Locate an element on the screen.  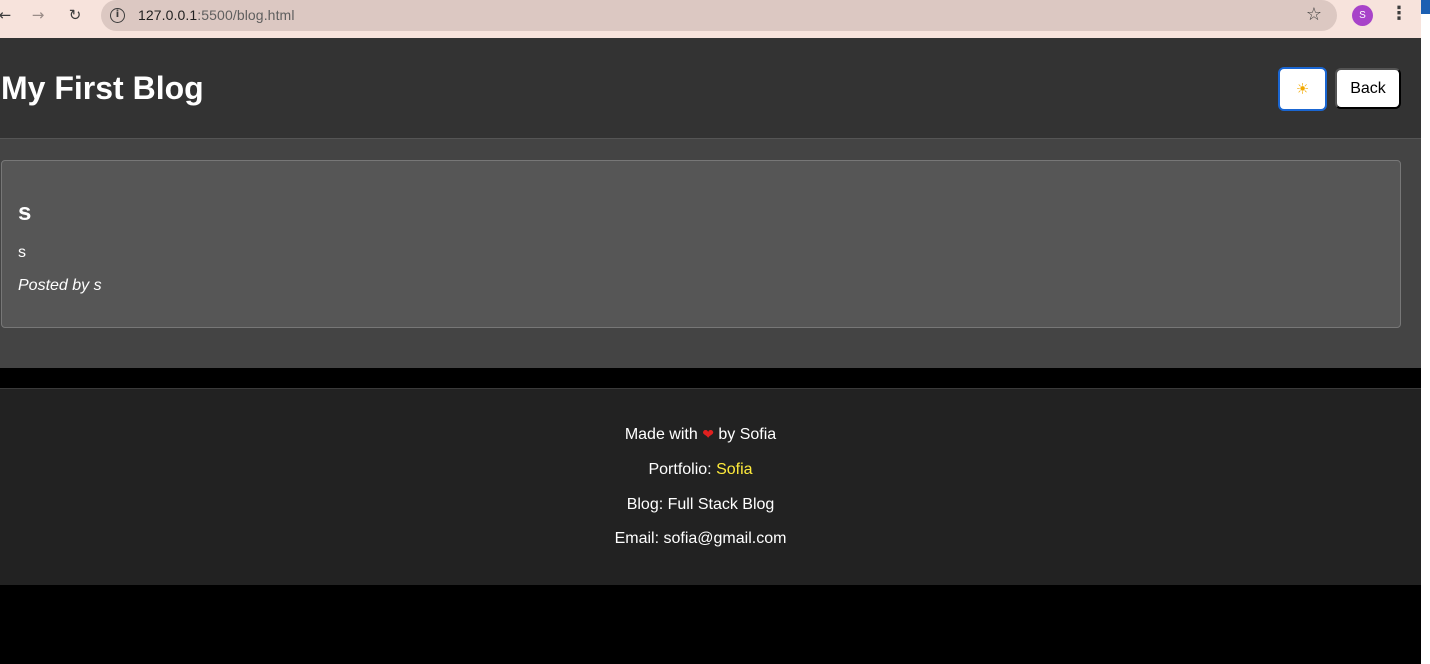
address-bar: i 127.0.0.1:5500/blog.html ☆ is located at coordinates (719, 15).